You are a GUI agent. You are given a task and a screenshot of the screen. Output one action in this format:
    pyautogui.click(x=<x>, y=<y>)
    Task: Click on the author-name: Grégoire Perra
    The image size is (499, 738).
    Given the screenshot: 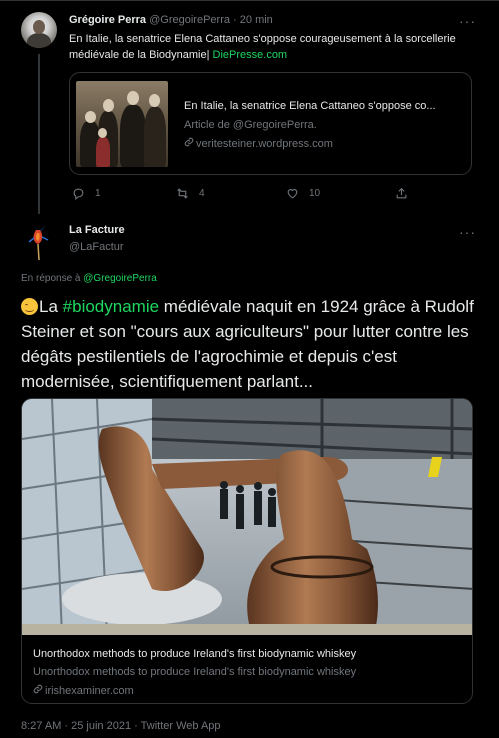 What is the action you would take?
    pyautogui.click(x=107, y=20)
    